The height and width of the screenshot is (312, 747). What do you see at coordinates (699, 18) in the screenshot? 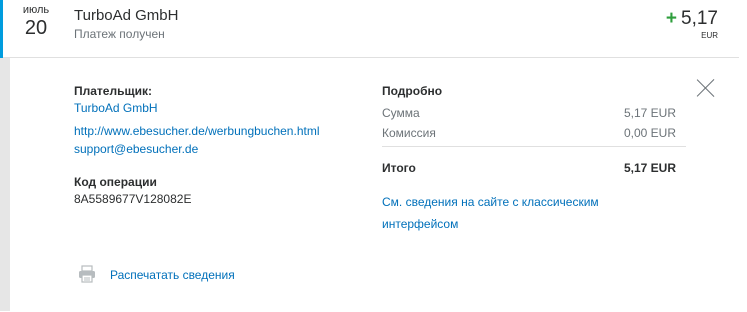
I see `amount-value: 5,17` at bounding box center [699, 18].